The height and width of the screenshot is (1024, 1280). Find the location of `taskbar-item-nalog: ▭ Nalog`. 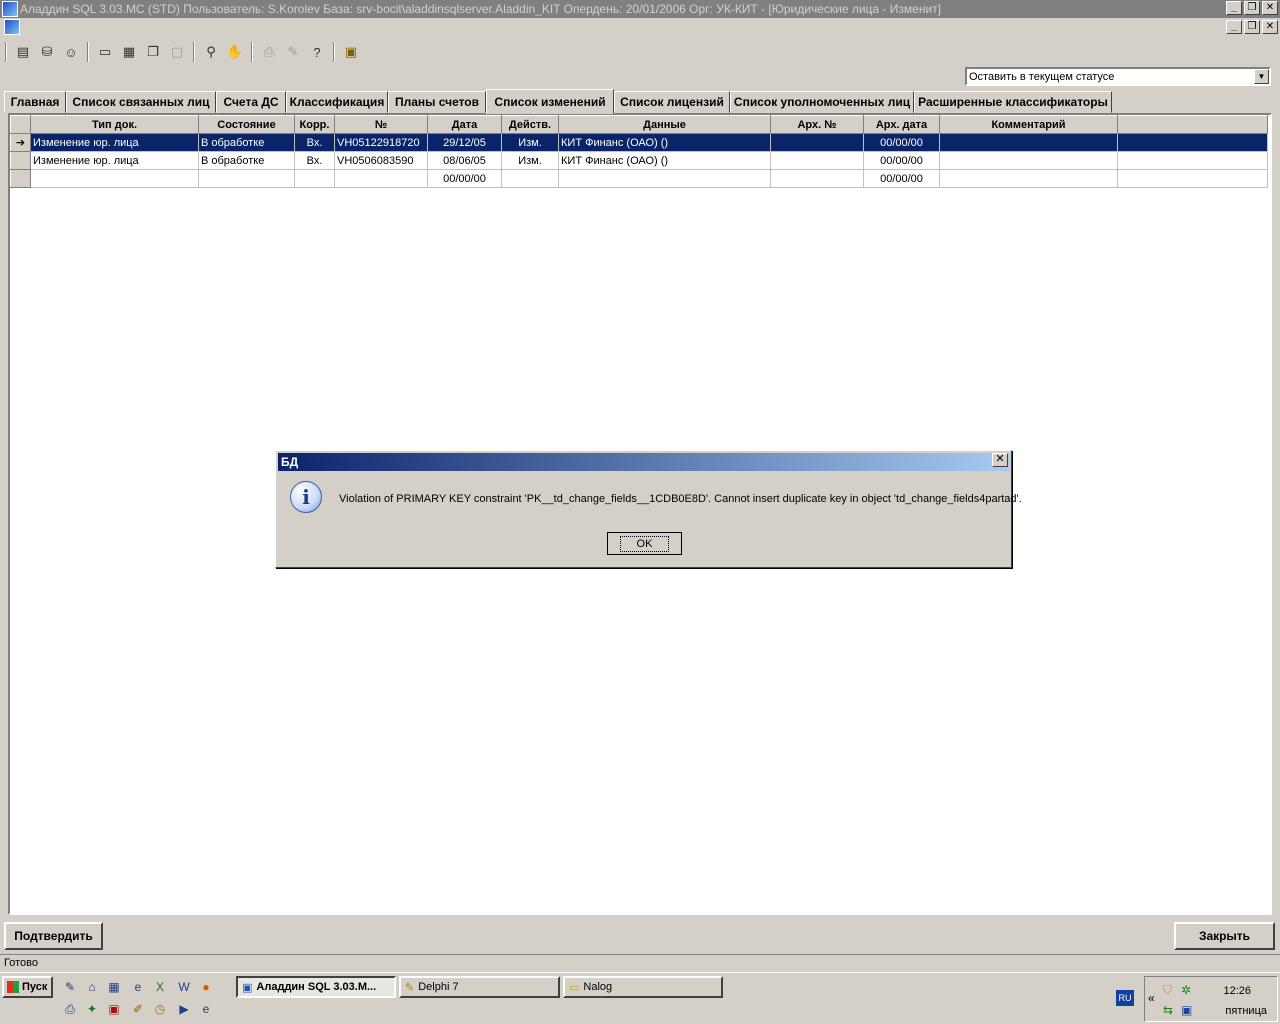

taskbar-item-nalog: ▭ Nalog is located at coordinates (643, 987).